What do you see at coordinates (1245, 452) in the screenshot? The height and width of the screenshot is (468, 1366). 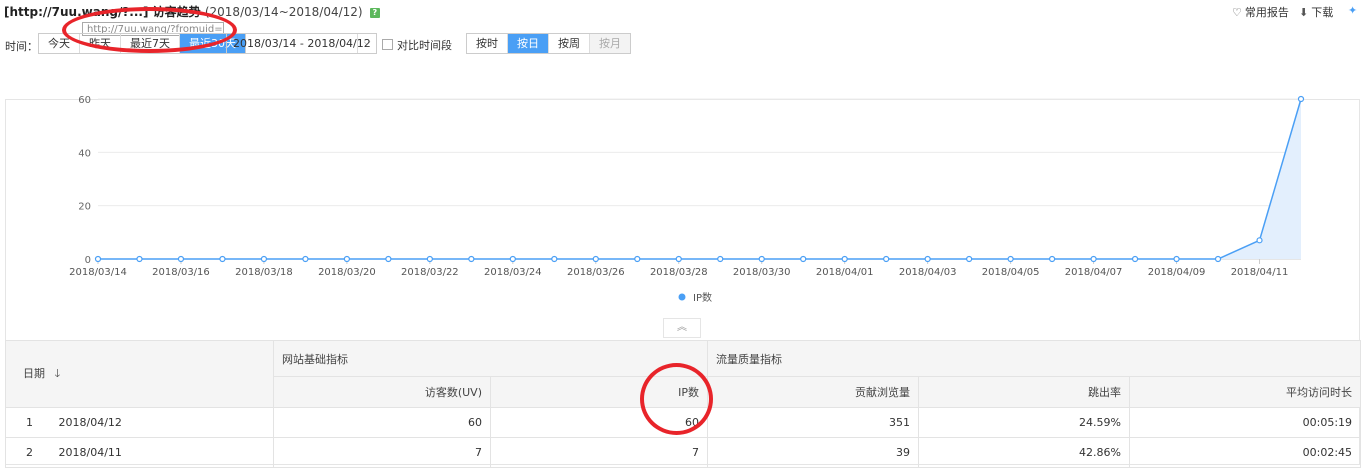 I see `cell-avg-duration: 00:02:45` at bounding box center [1245, 452].